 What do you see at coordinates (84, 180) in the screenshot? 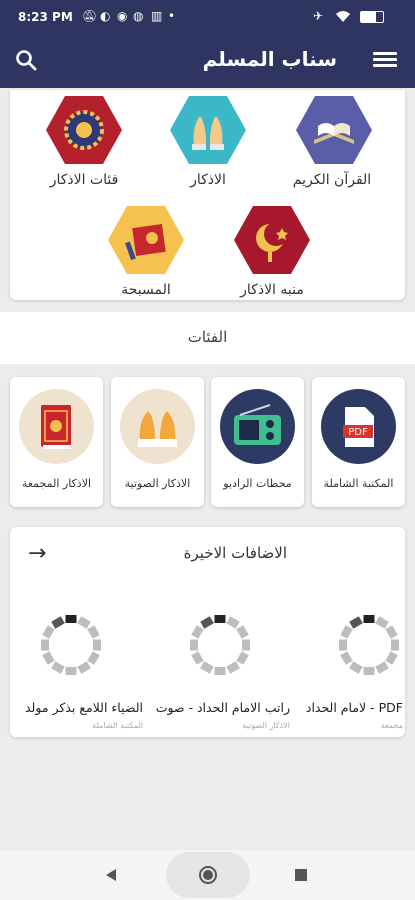
I see `menu-item-label: فئات الاذكار` at bounding box center [84, 180].